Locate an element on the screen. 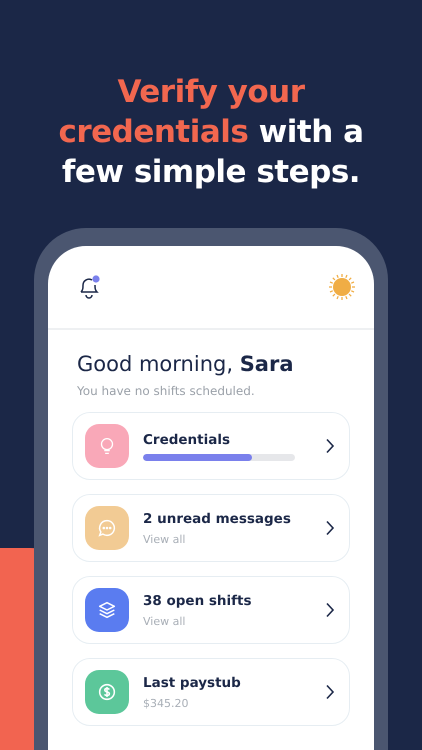 The height and width of the screenshot is (750, 422). dashboard-card: 2 unread messages View all is located at coordinates (211, 528).